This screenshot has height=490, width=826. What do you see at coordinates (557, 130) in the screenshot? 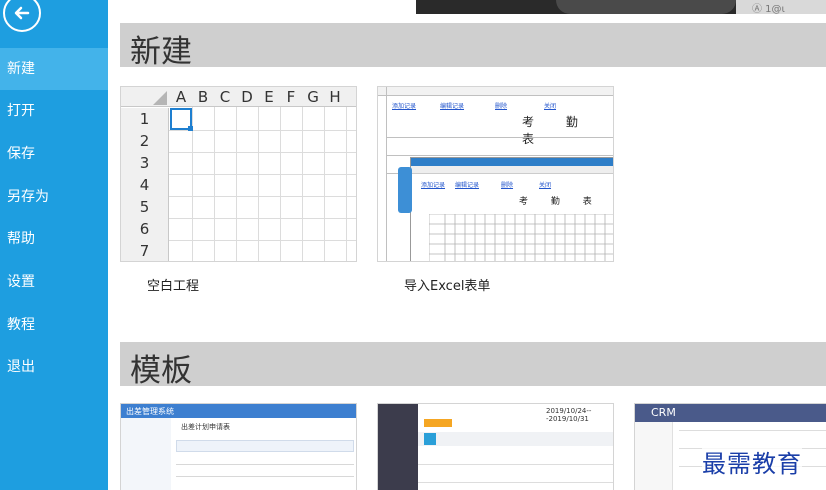
I see `excel-sheet-title: 考 勤 表` at bounding box center [557, 130].